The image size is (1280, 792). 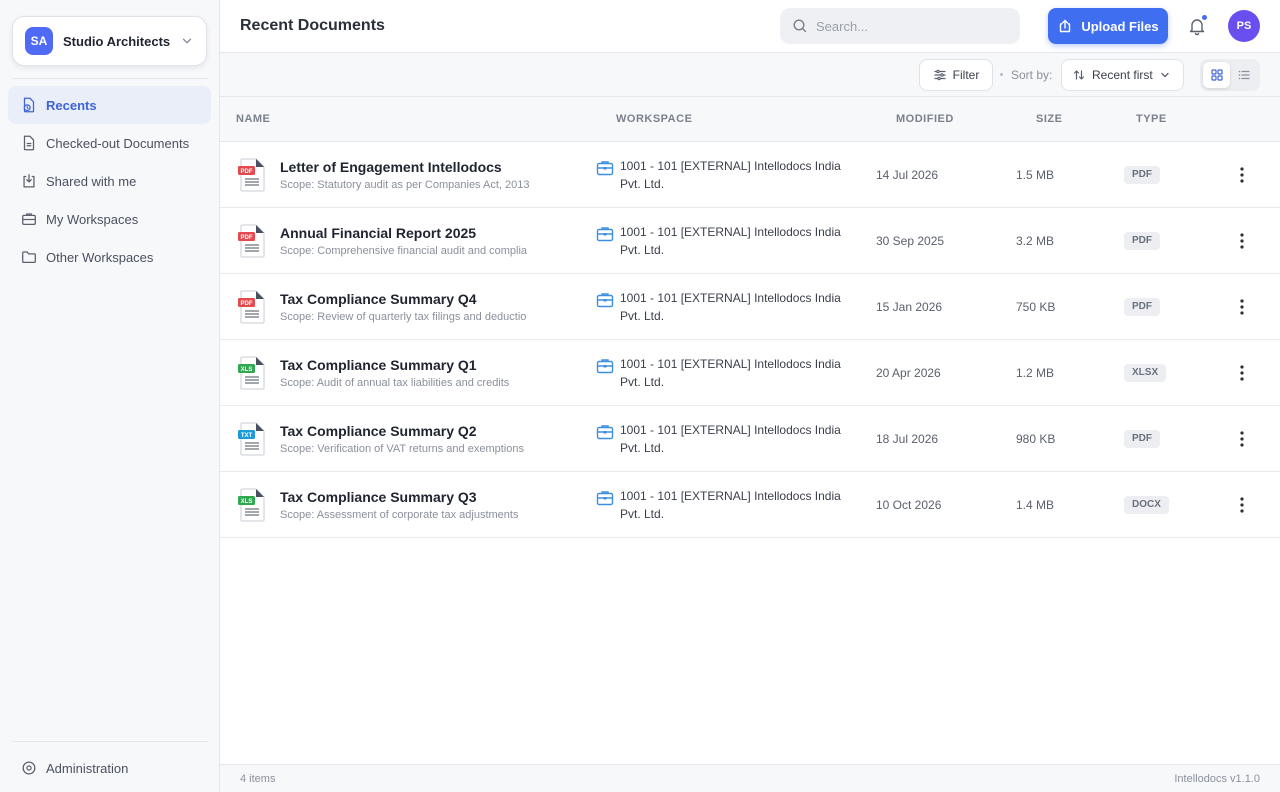 I want to click on sidebar-item-label: Recents, so click(x=71, y=105).